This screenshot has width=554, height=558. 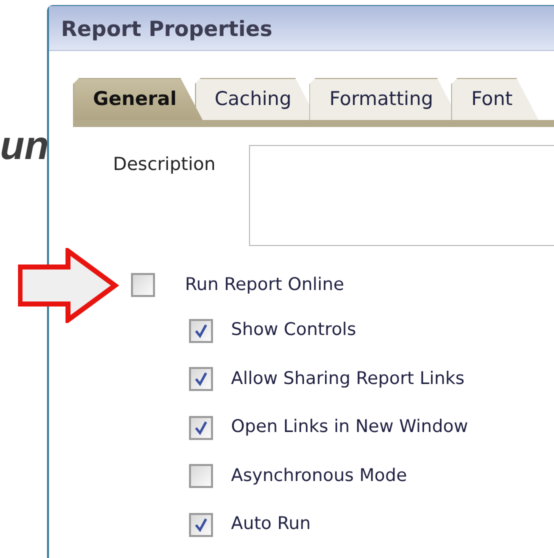 I want to click on checkbox-label: Show Controls, so click(x=293, y=330).